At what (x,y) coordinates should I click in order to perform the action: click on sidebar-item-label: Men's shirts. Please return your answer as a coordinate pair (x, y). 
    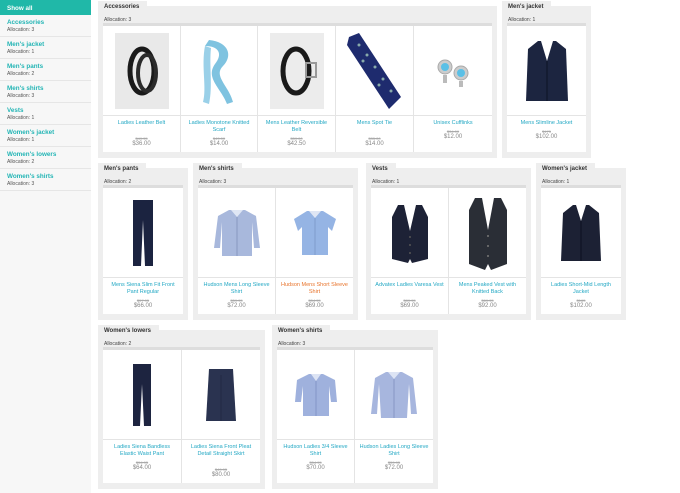
    Looking at the image, I should click on (25, 88).